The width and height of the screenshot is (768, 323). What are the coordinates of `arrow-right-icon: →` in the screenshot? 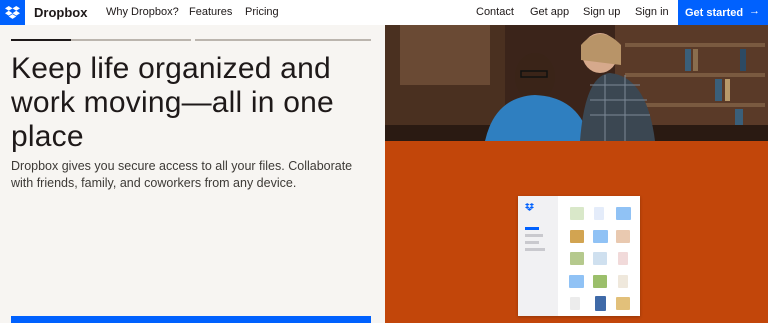 It's located at (754, 11).